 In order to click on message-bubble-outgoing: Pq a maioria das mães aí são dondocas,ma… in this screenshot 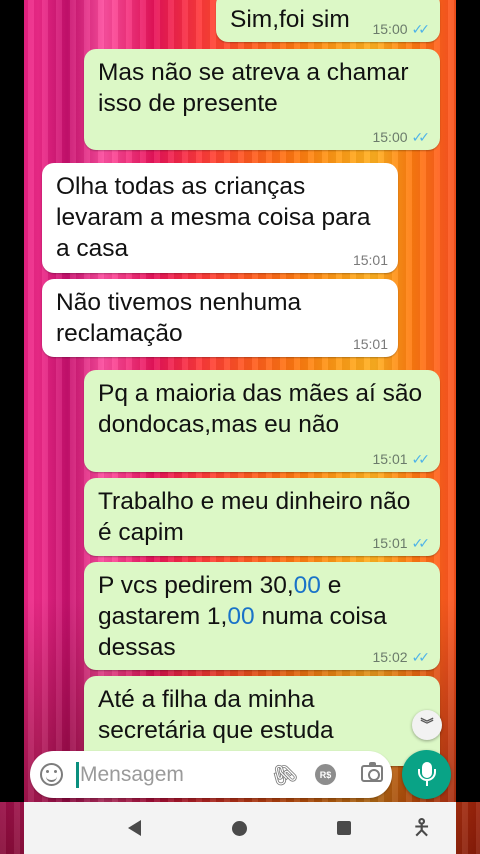, I will do `click(262, 421)`.